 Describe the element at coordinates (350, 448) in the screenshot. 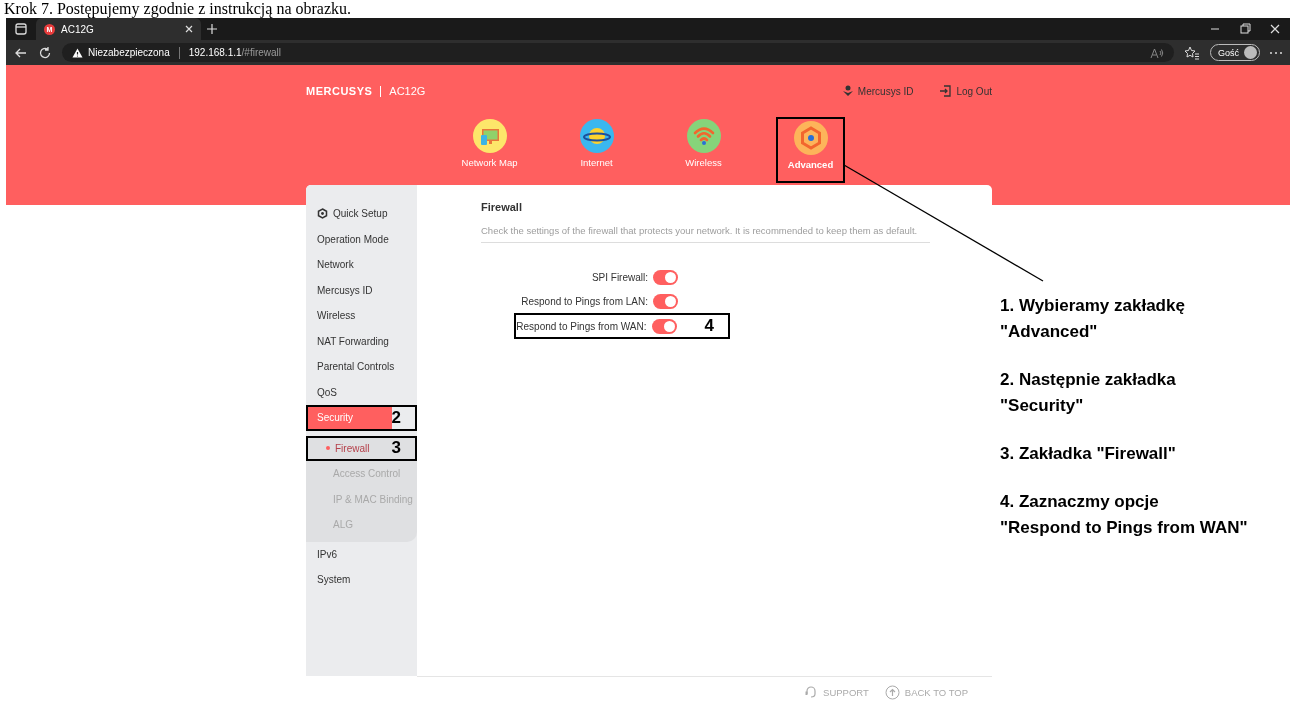

I see `menu-item: Firewall` at that location.